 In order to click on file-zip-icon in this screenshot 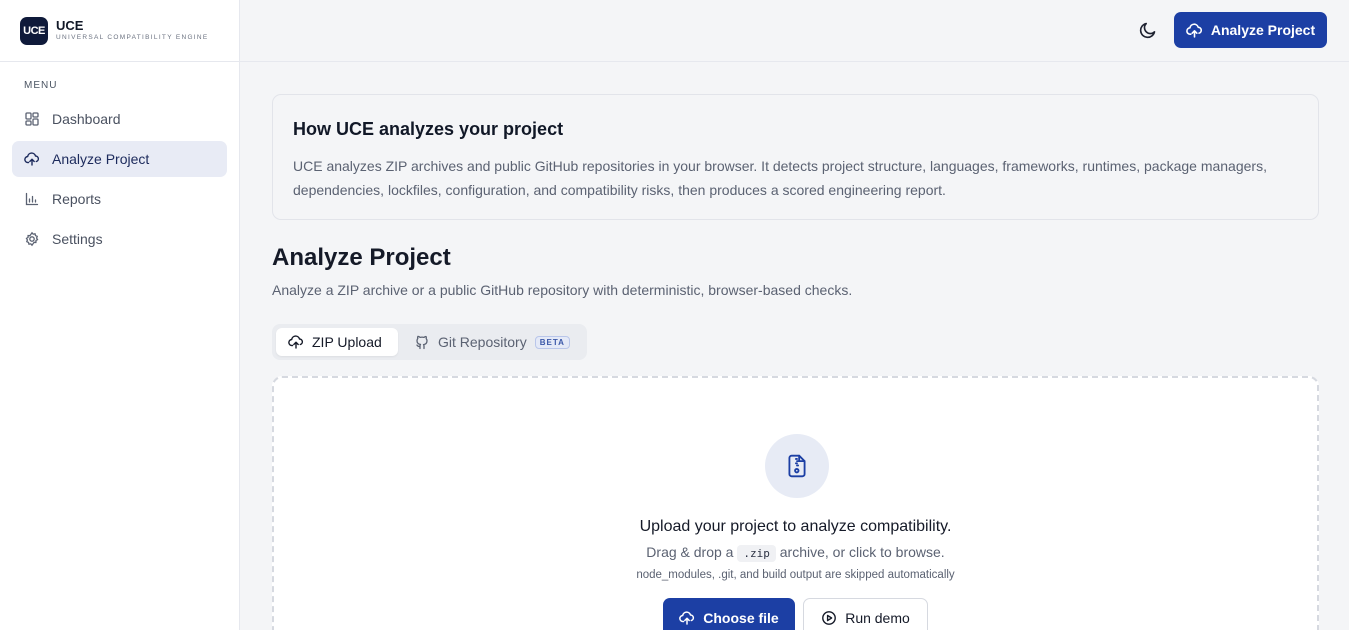, I will do `click(797, 466)`.